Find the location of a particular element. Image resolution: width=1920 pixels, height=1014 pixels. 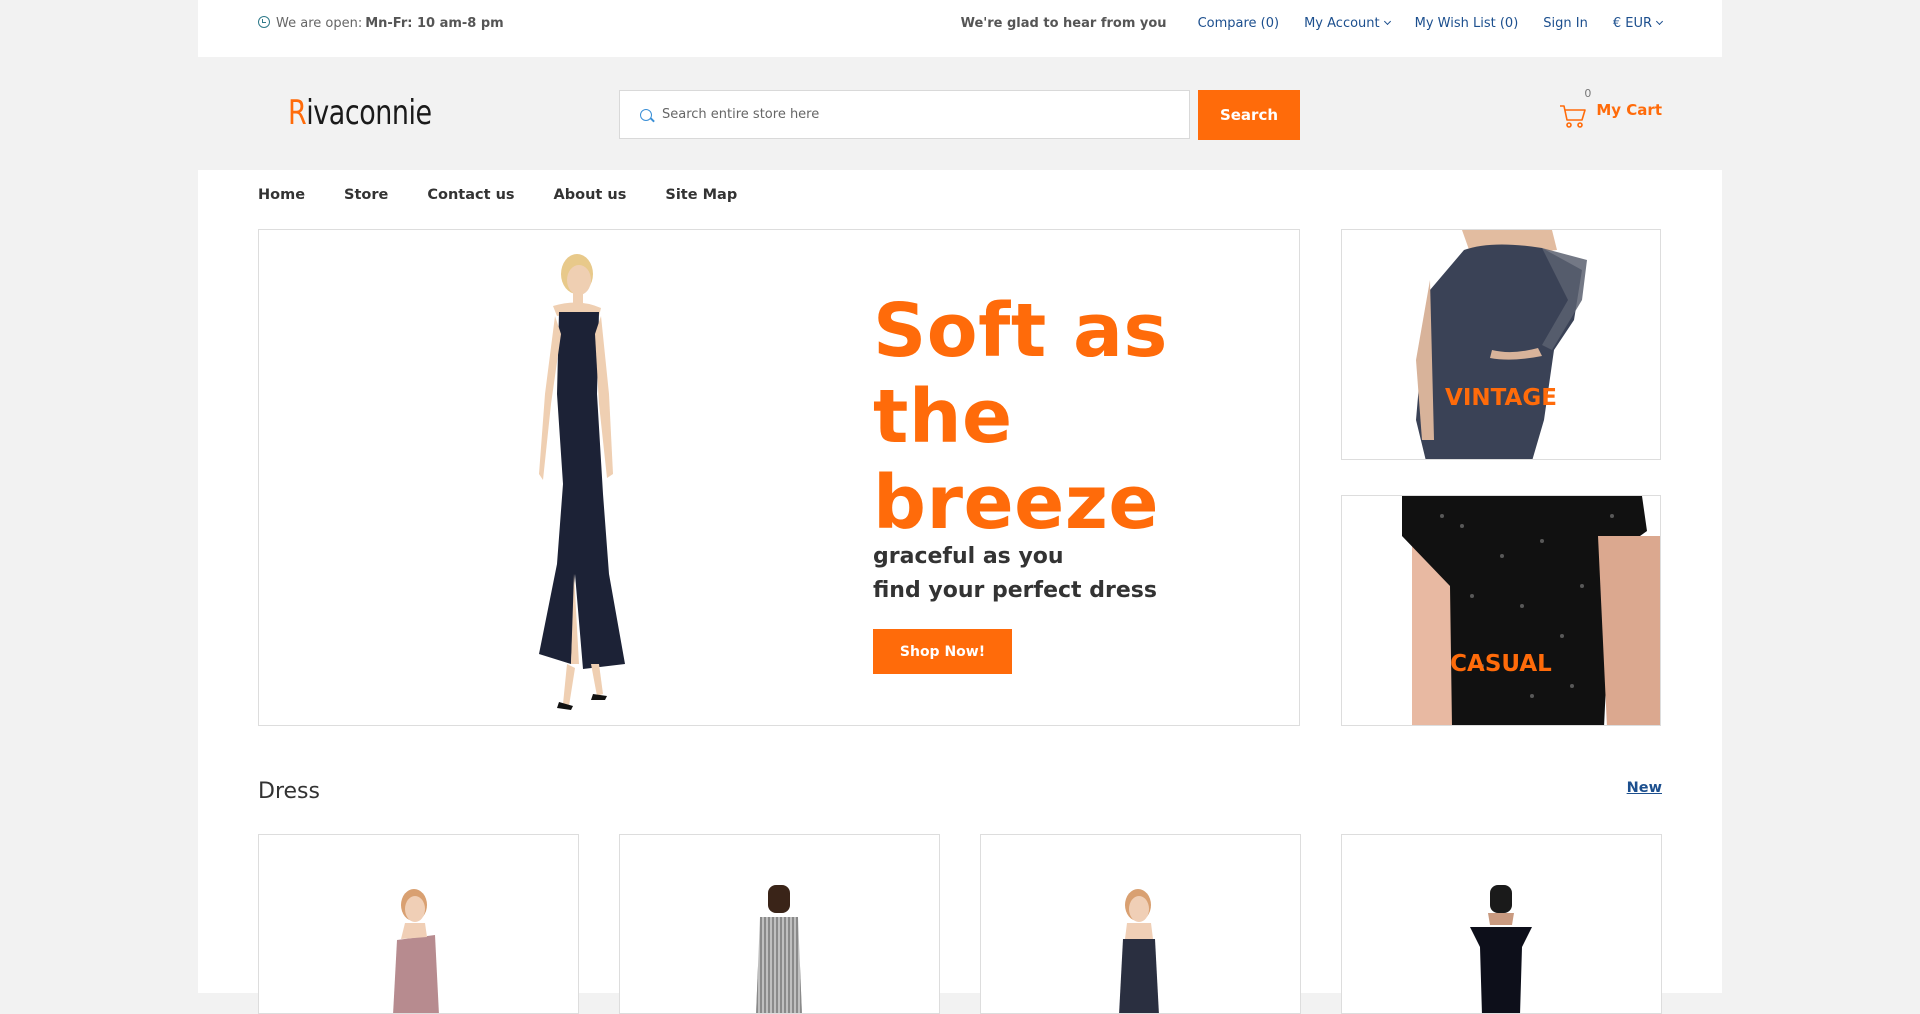

nav-contact-us: Contact us is located at coordinates (470, 195).